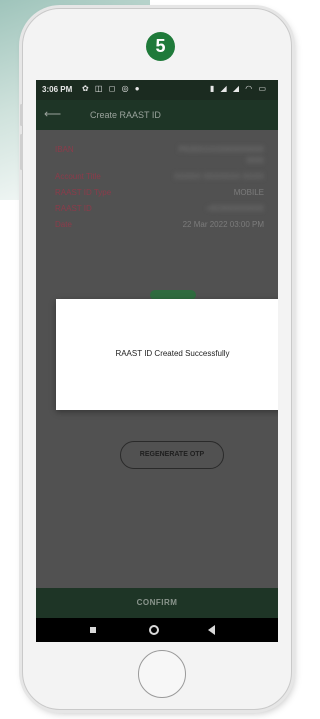 Image resolution: width=320 pixels, height=719 pixels. What do you see at coordinates (52, 114) in the screenshot?
I see `arrow-left-icon: ⟵` at bounding box center [52, 114].